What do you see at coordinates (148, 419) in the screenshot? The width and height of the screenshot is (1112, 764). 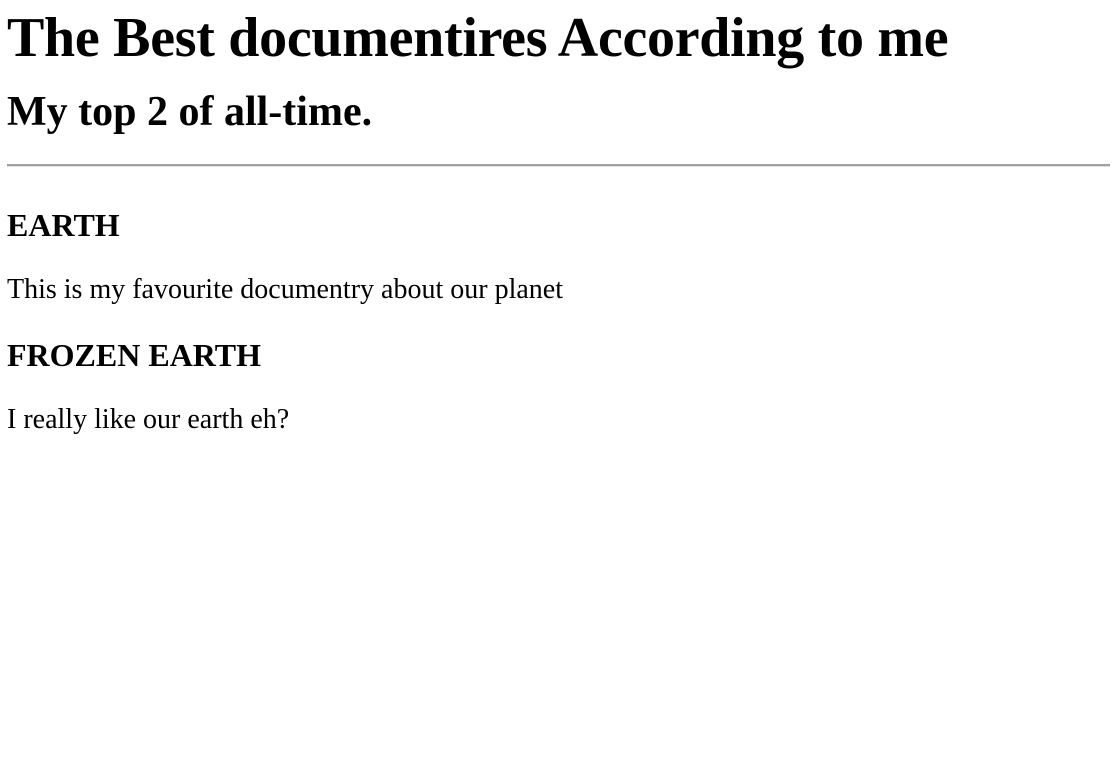 I see `documentary-description: I really like our earth eh?` at bounding box center [148, 419].